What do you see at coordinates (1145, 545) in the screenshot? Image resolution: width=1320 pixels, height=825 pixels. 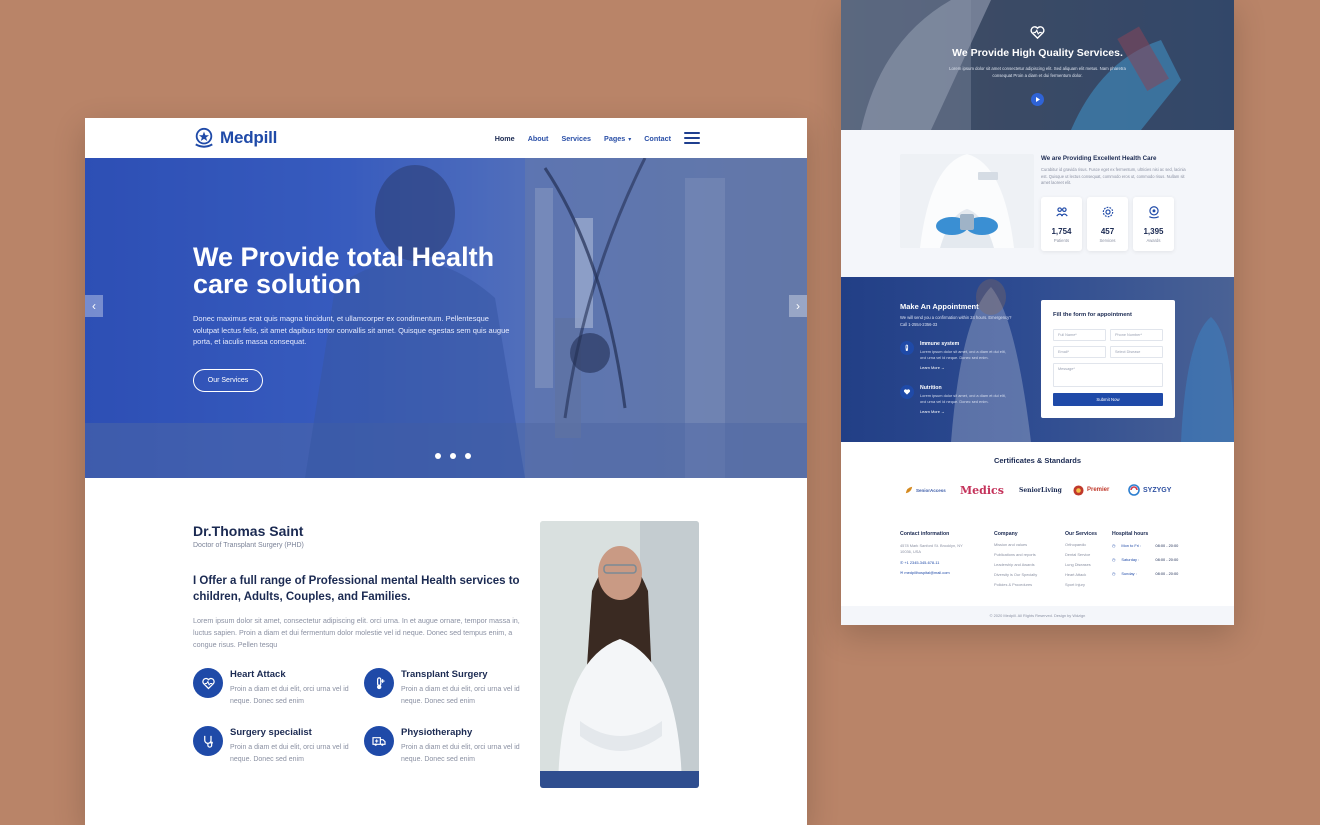 I see `hours-row: ◷ Mon to Fri : 08:00 - 20:00` at bounding box center [1145, 545].